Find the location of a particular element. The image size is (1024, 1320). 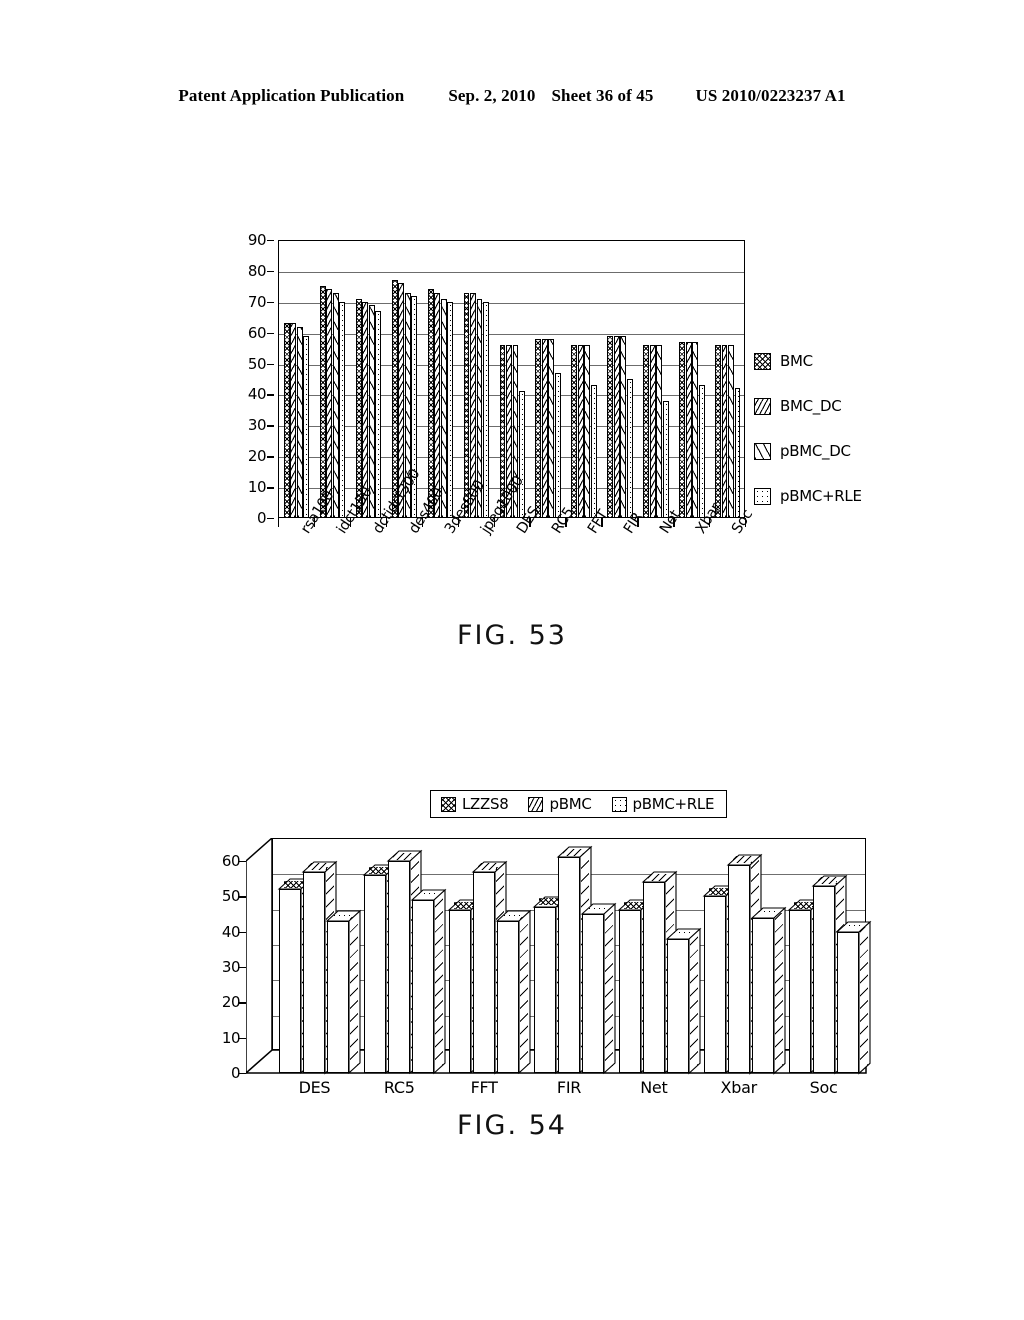

chart-54-x-label: Xbar is located at coordinates (739, 1087).